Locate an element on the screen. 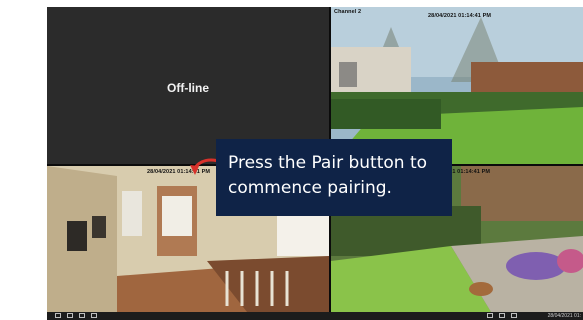 The height and width of the screenshot is (320, 583). nvr-taskbar: 28/04/2021 01: is located at coordinates (315, 316).